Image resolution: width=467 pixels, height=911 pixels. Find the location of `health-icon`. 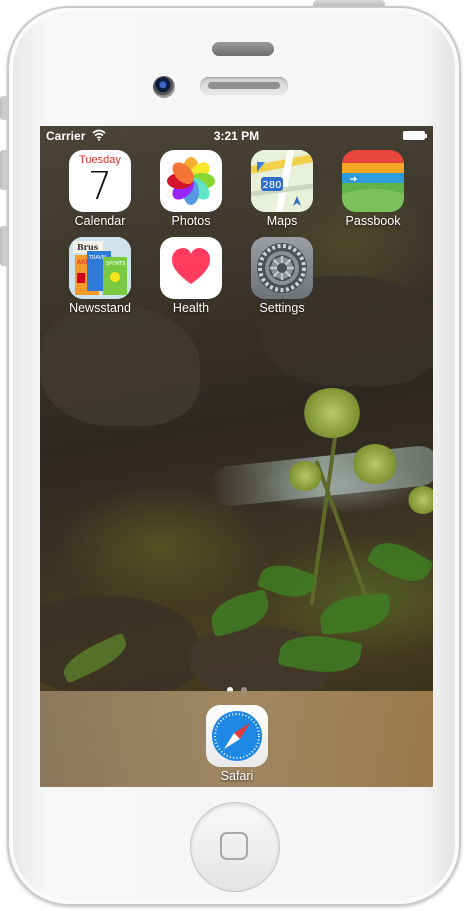

health-icon is located at coordinates (191, 268).